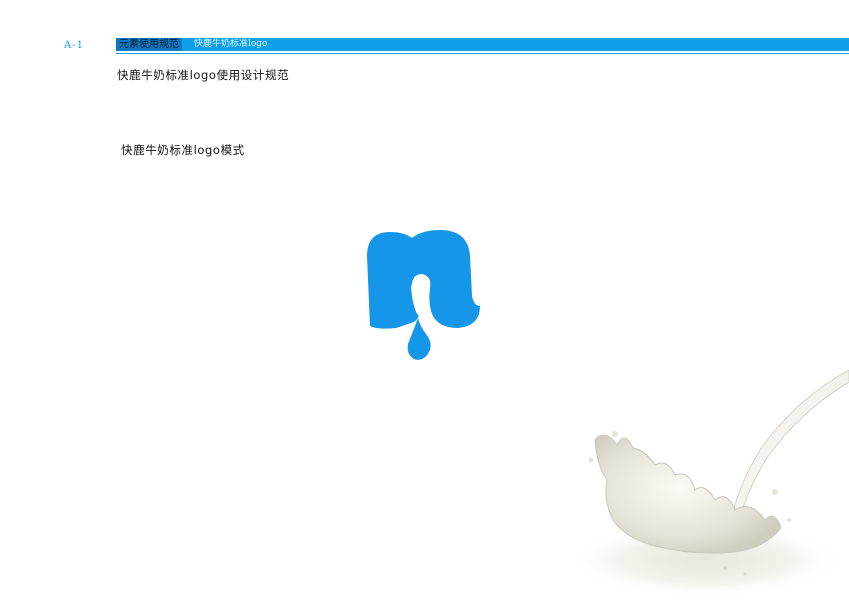 This screenshot has width=849, height=600. I want to click on subsection-label: 快鹿牛奶标准logo, so click(231, 44).